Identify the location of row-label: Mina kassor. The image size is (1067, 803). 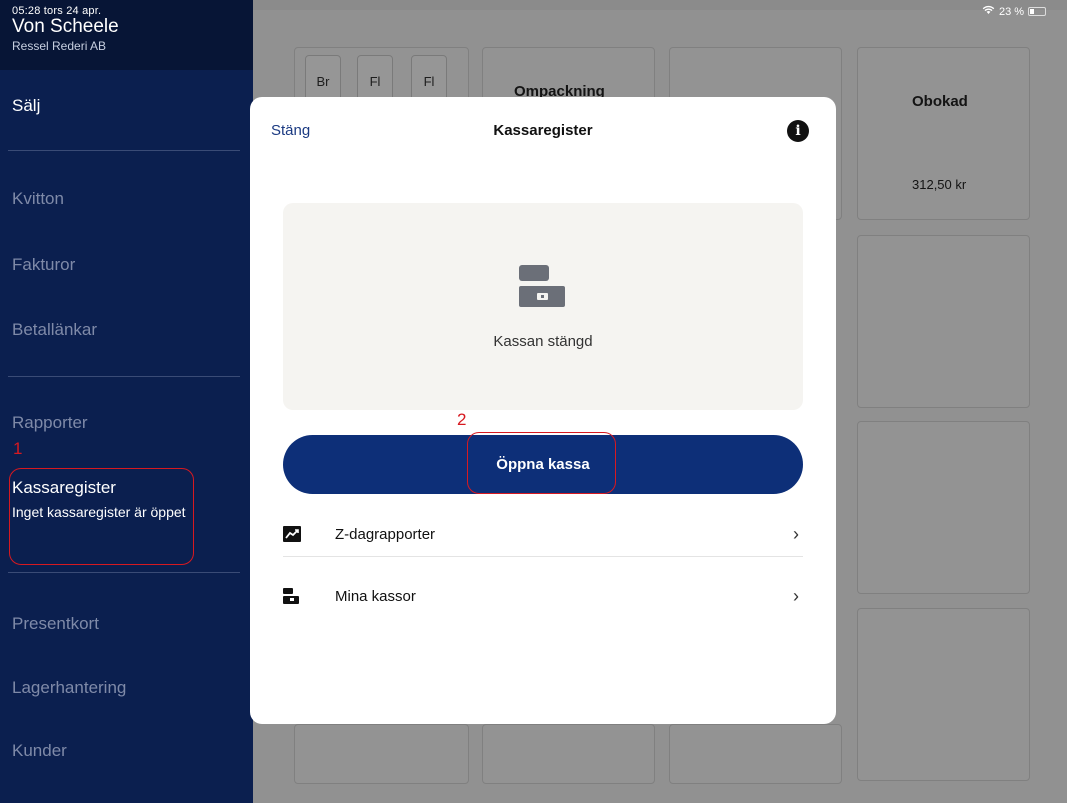
(375, 596).